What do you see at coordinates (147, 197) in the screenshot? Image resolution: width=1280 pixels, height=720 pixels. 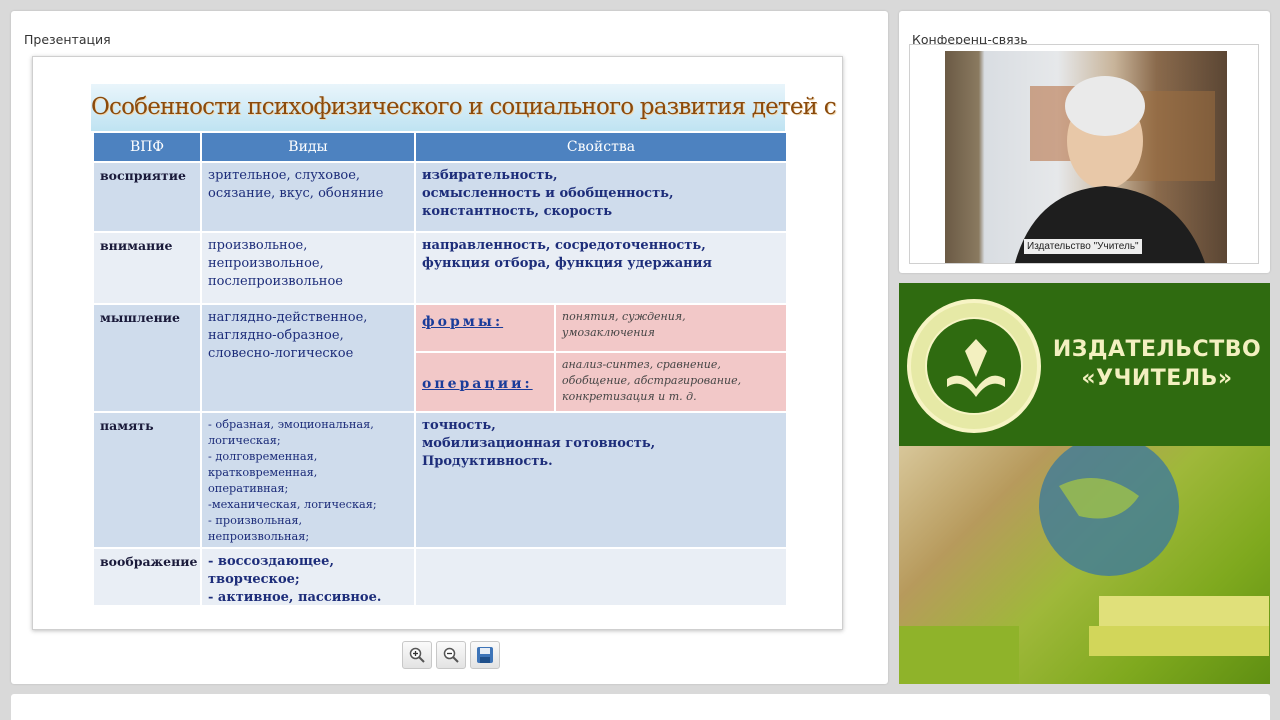 I see `row-label-perception: восприятие` at bounding box center [147, 197].